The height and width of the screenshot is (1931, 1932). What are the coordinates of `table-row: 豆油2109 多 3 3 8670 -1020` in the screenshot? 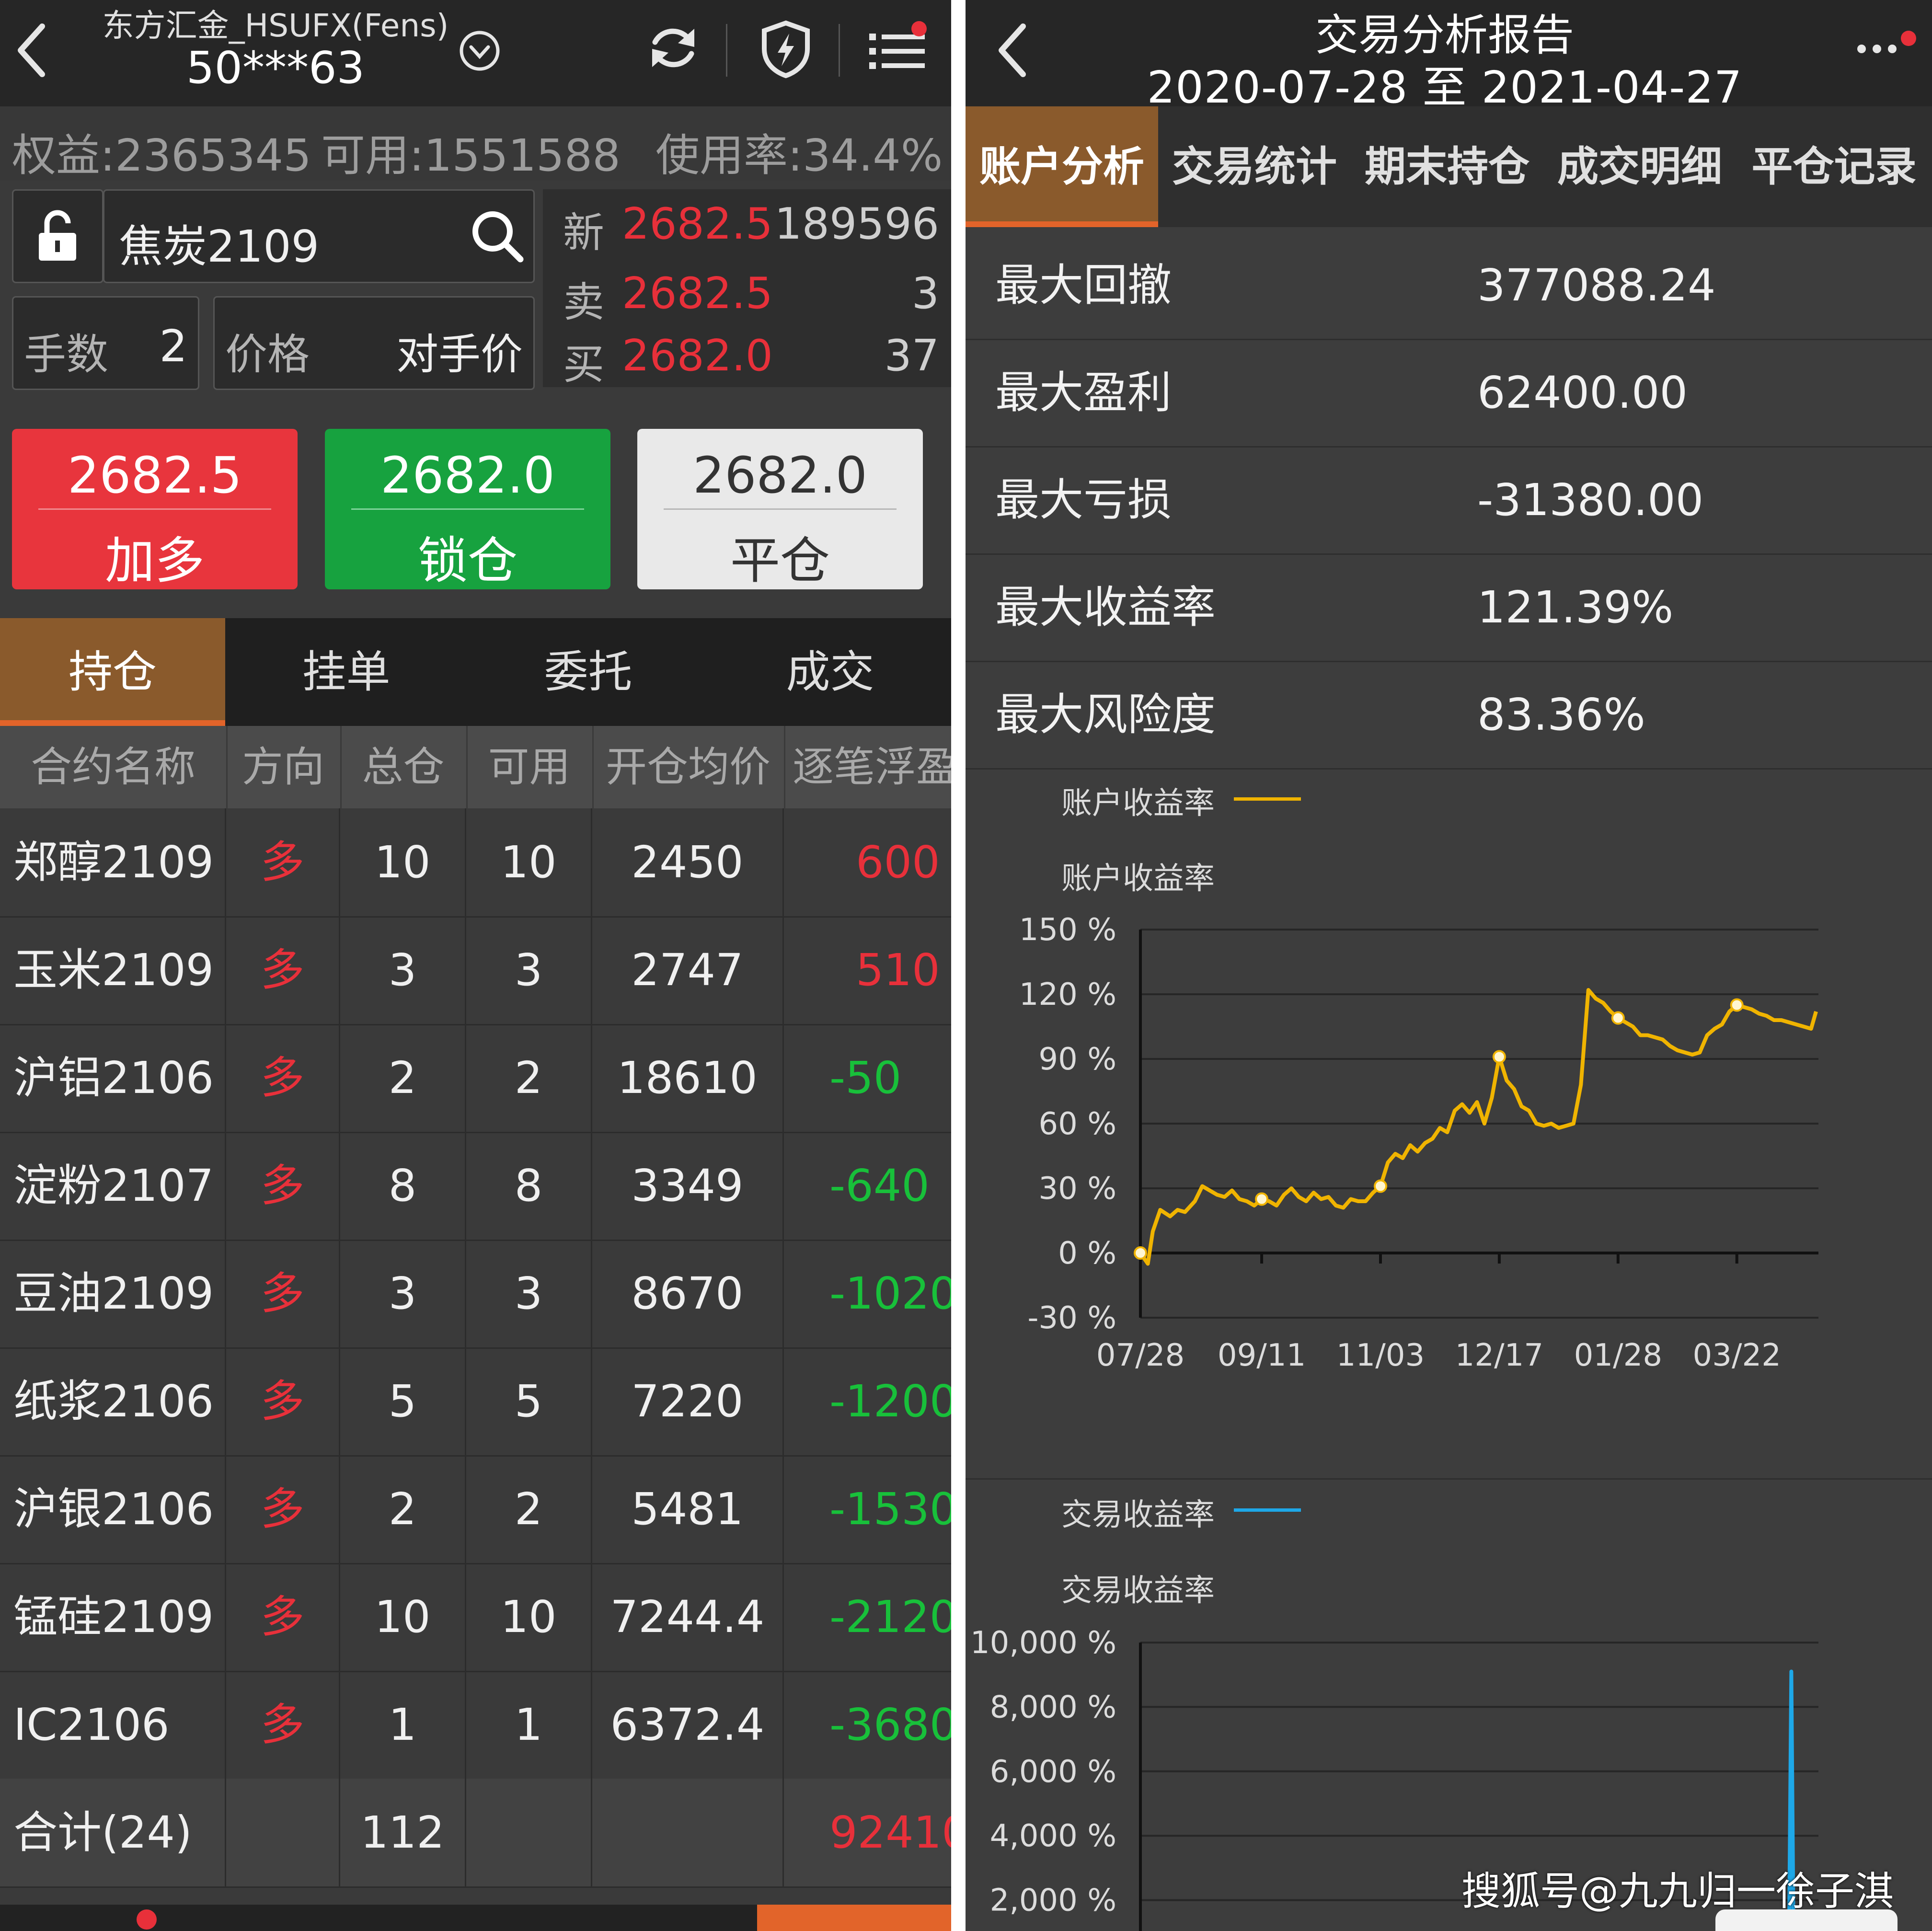 It's located at (475, 1294).